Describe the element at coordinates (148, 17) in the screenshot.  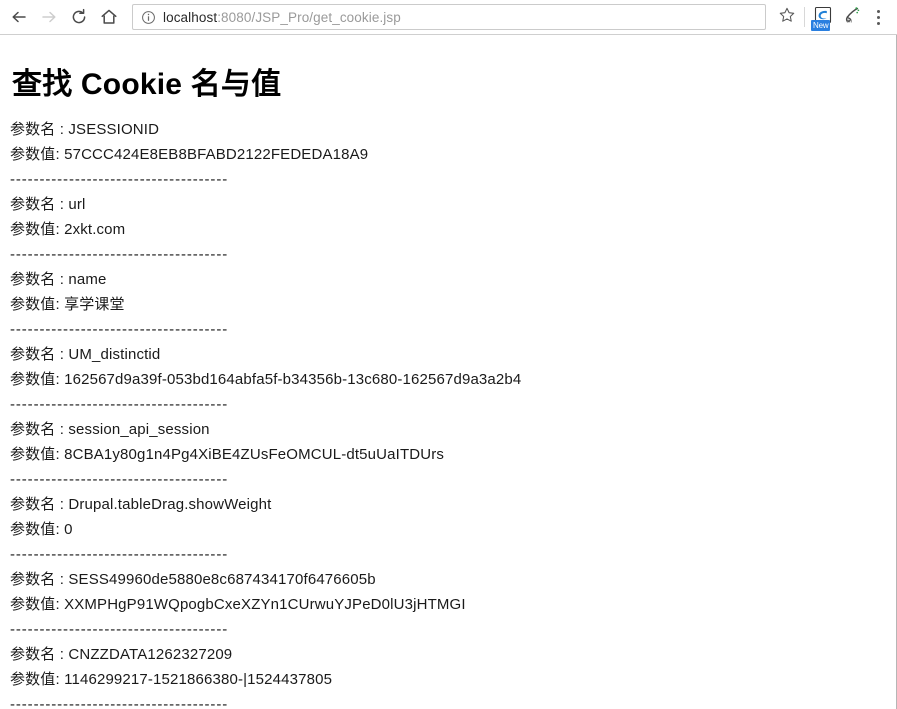
I see `info-circle-icon` at that location.